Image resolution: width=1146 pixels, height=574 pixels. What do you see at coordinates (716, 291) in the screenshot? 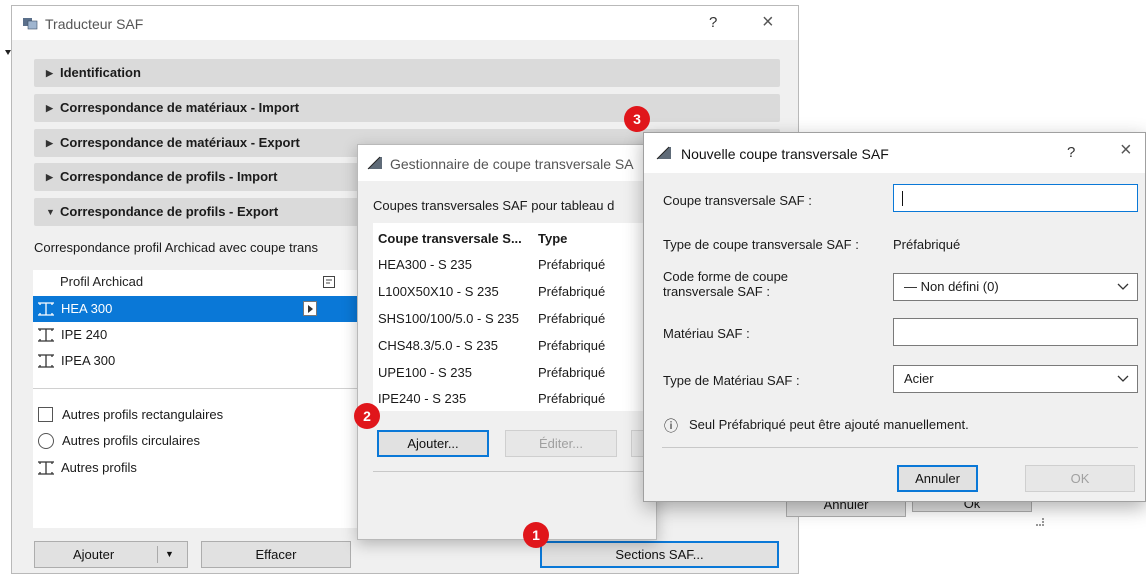
I see `shape-code-label-line2: transversale SAF :` at bounding box center [716, 291].